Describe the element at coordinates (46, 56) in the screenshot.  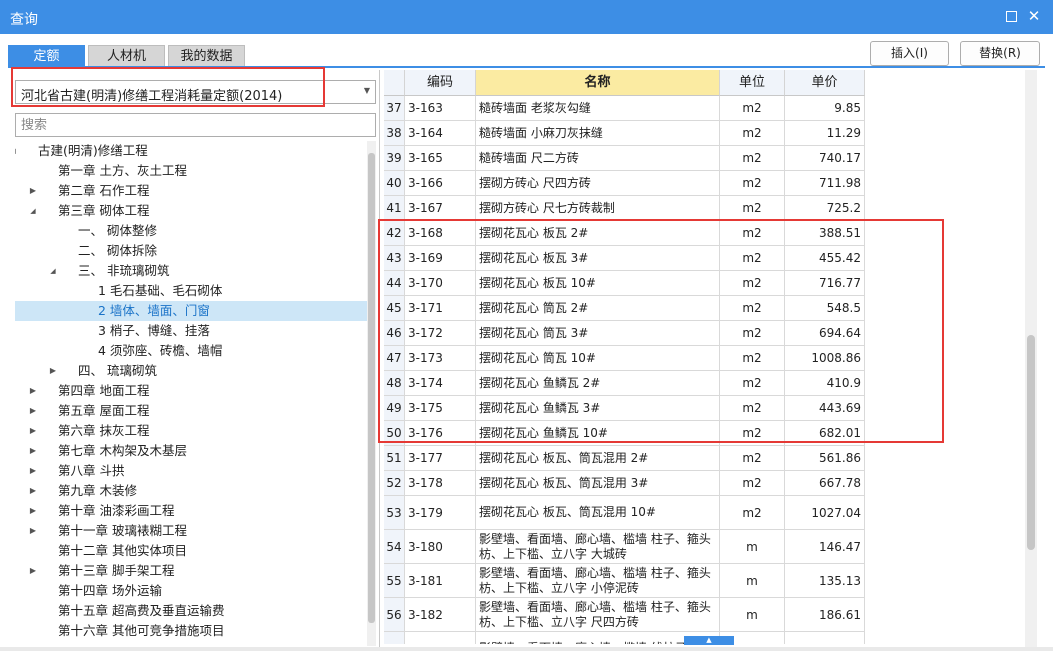
I see `tab-quota: 定额` at that location.